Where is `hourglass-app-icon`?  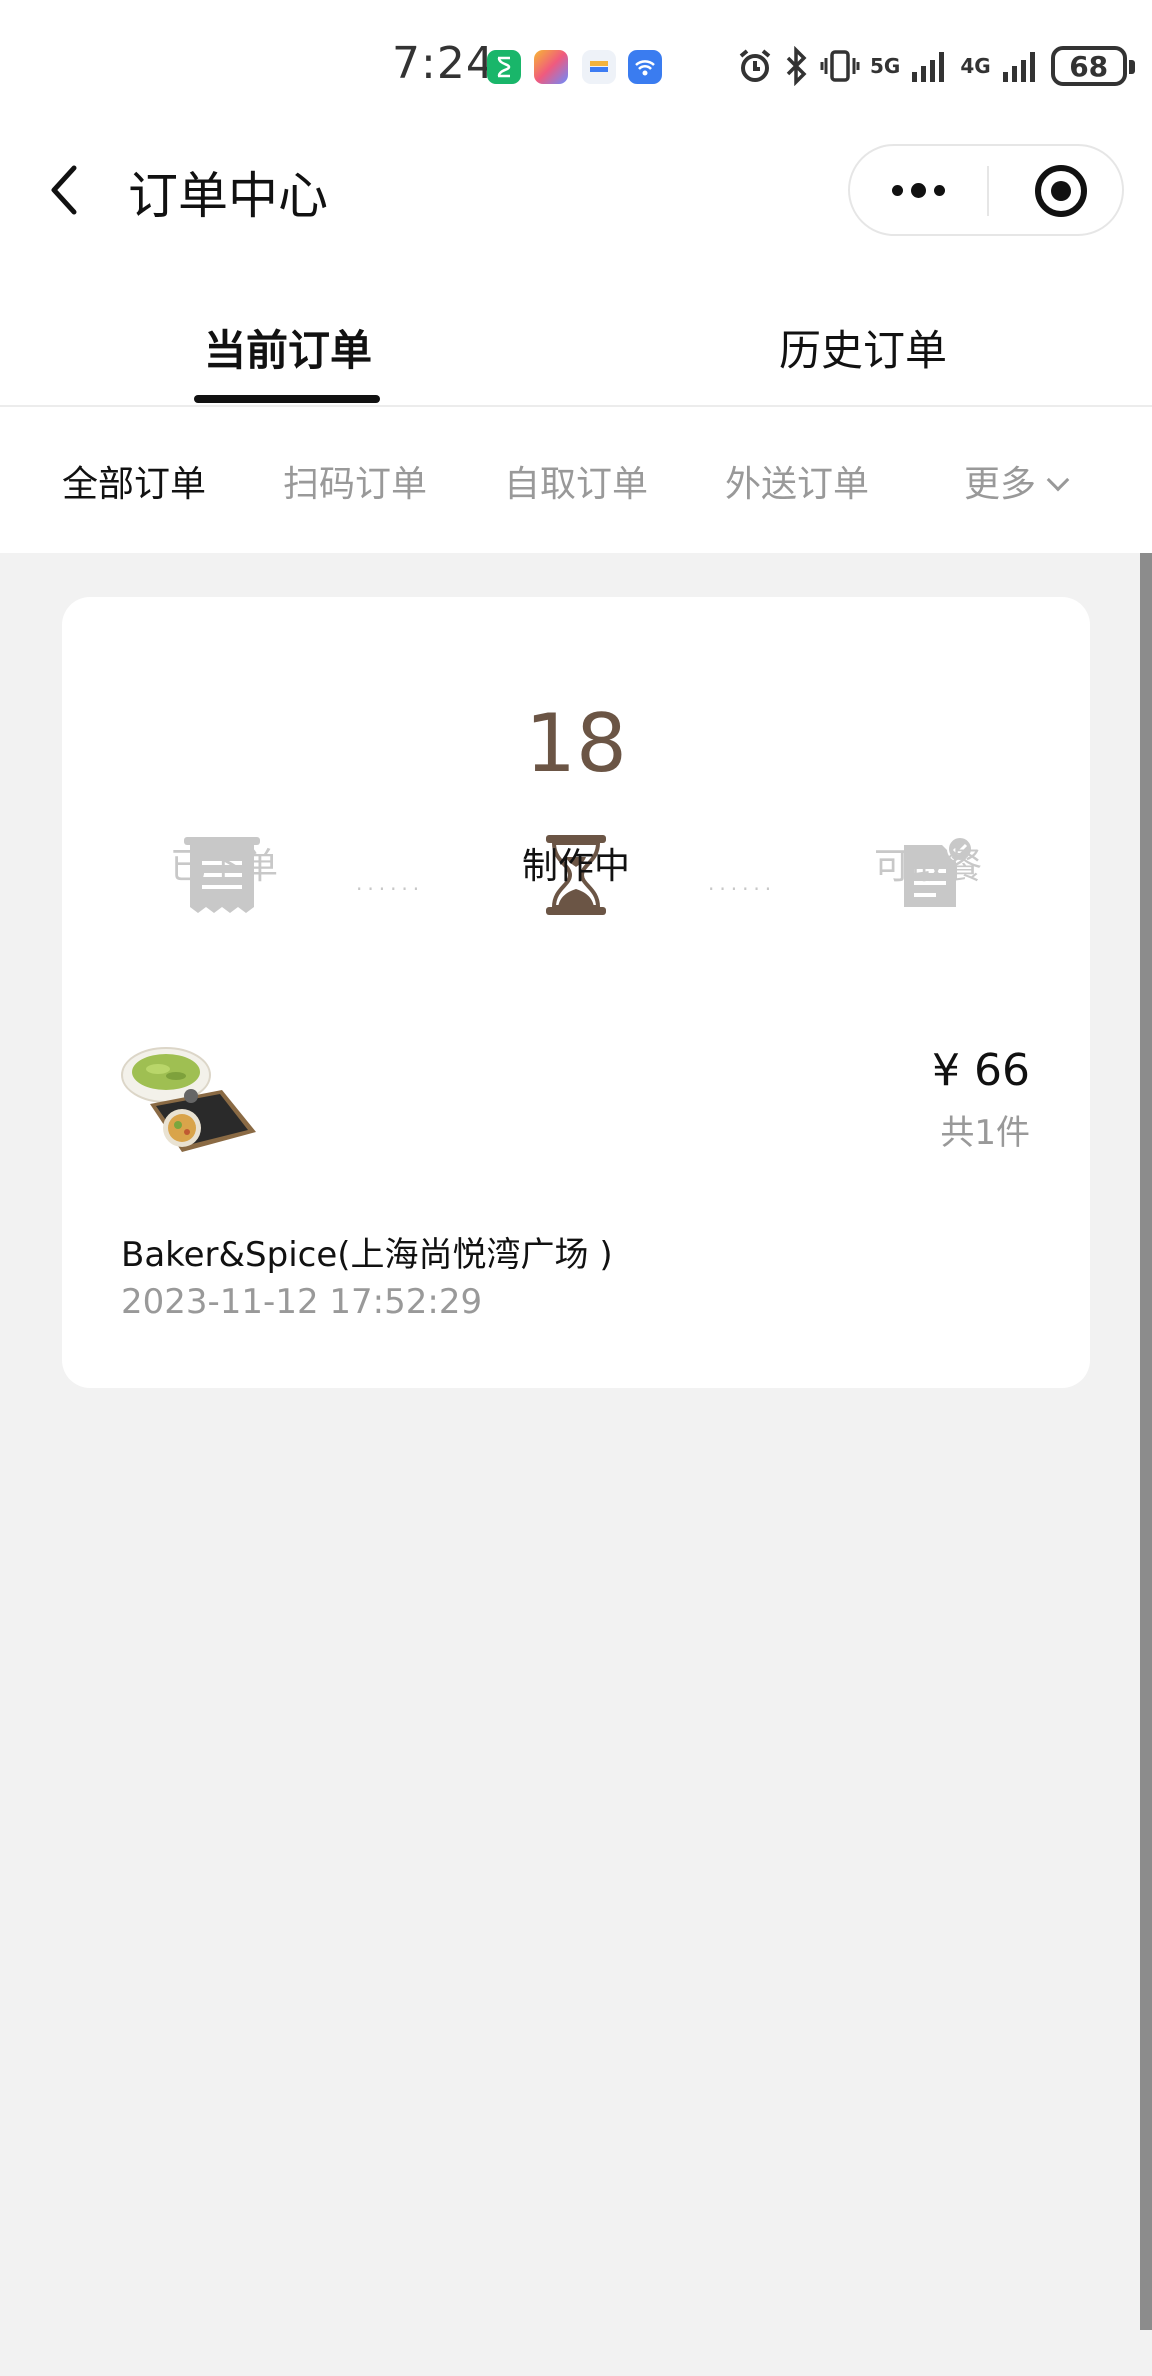 hourglass-app-icon is located at coordinates (504, 67).